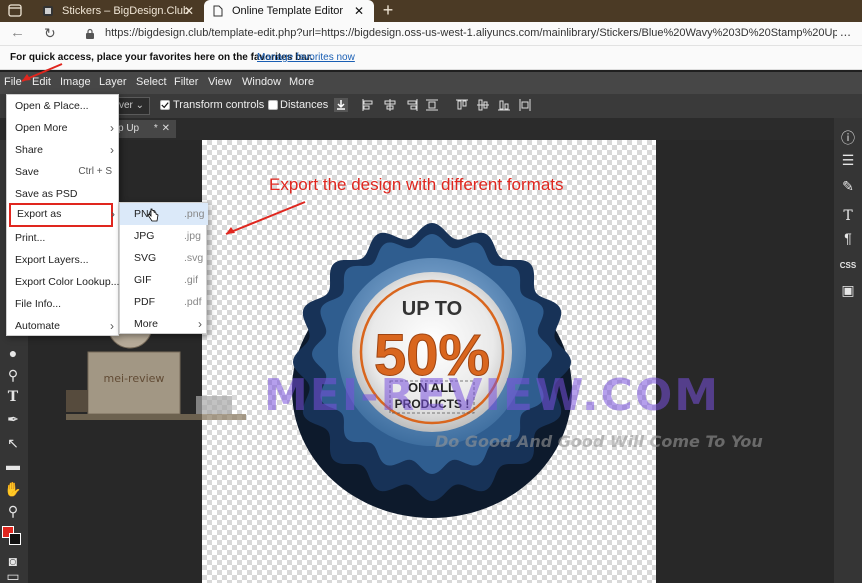  What do you see at coordinates (13, 419) in the screenshot?
I see `pen-tool-icon: ✒` at bounding box center [13, 419].